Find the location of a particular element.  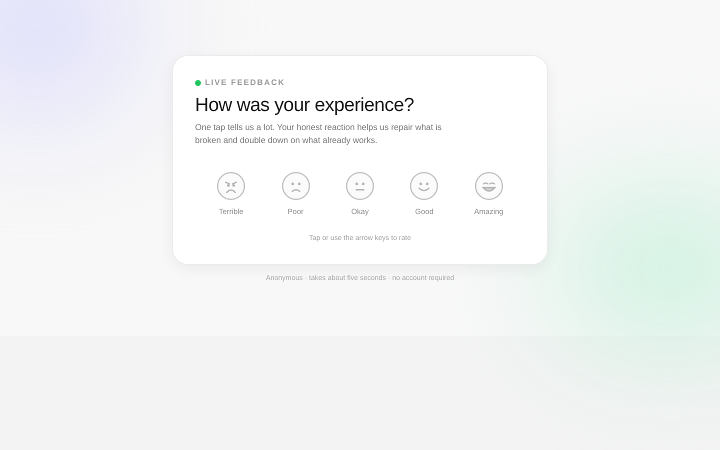

card-description: One tap tells us a lot. Your honest reaction helps us repair what is broken and double down on what already works. is located at coordinates (319, 134).